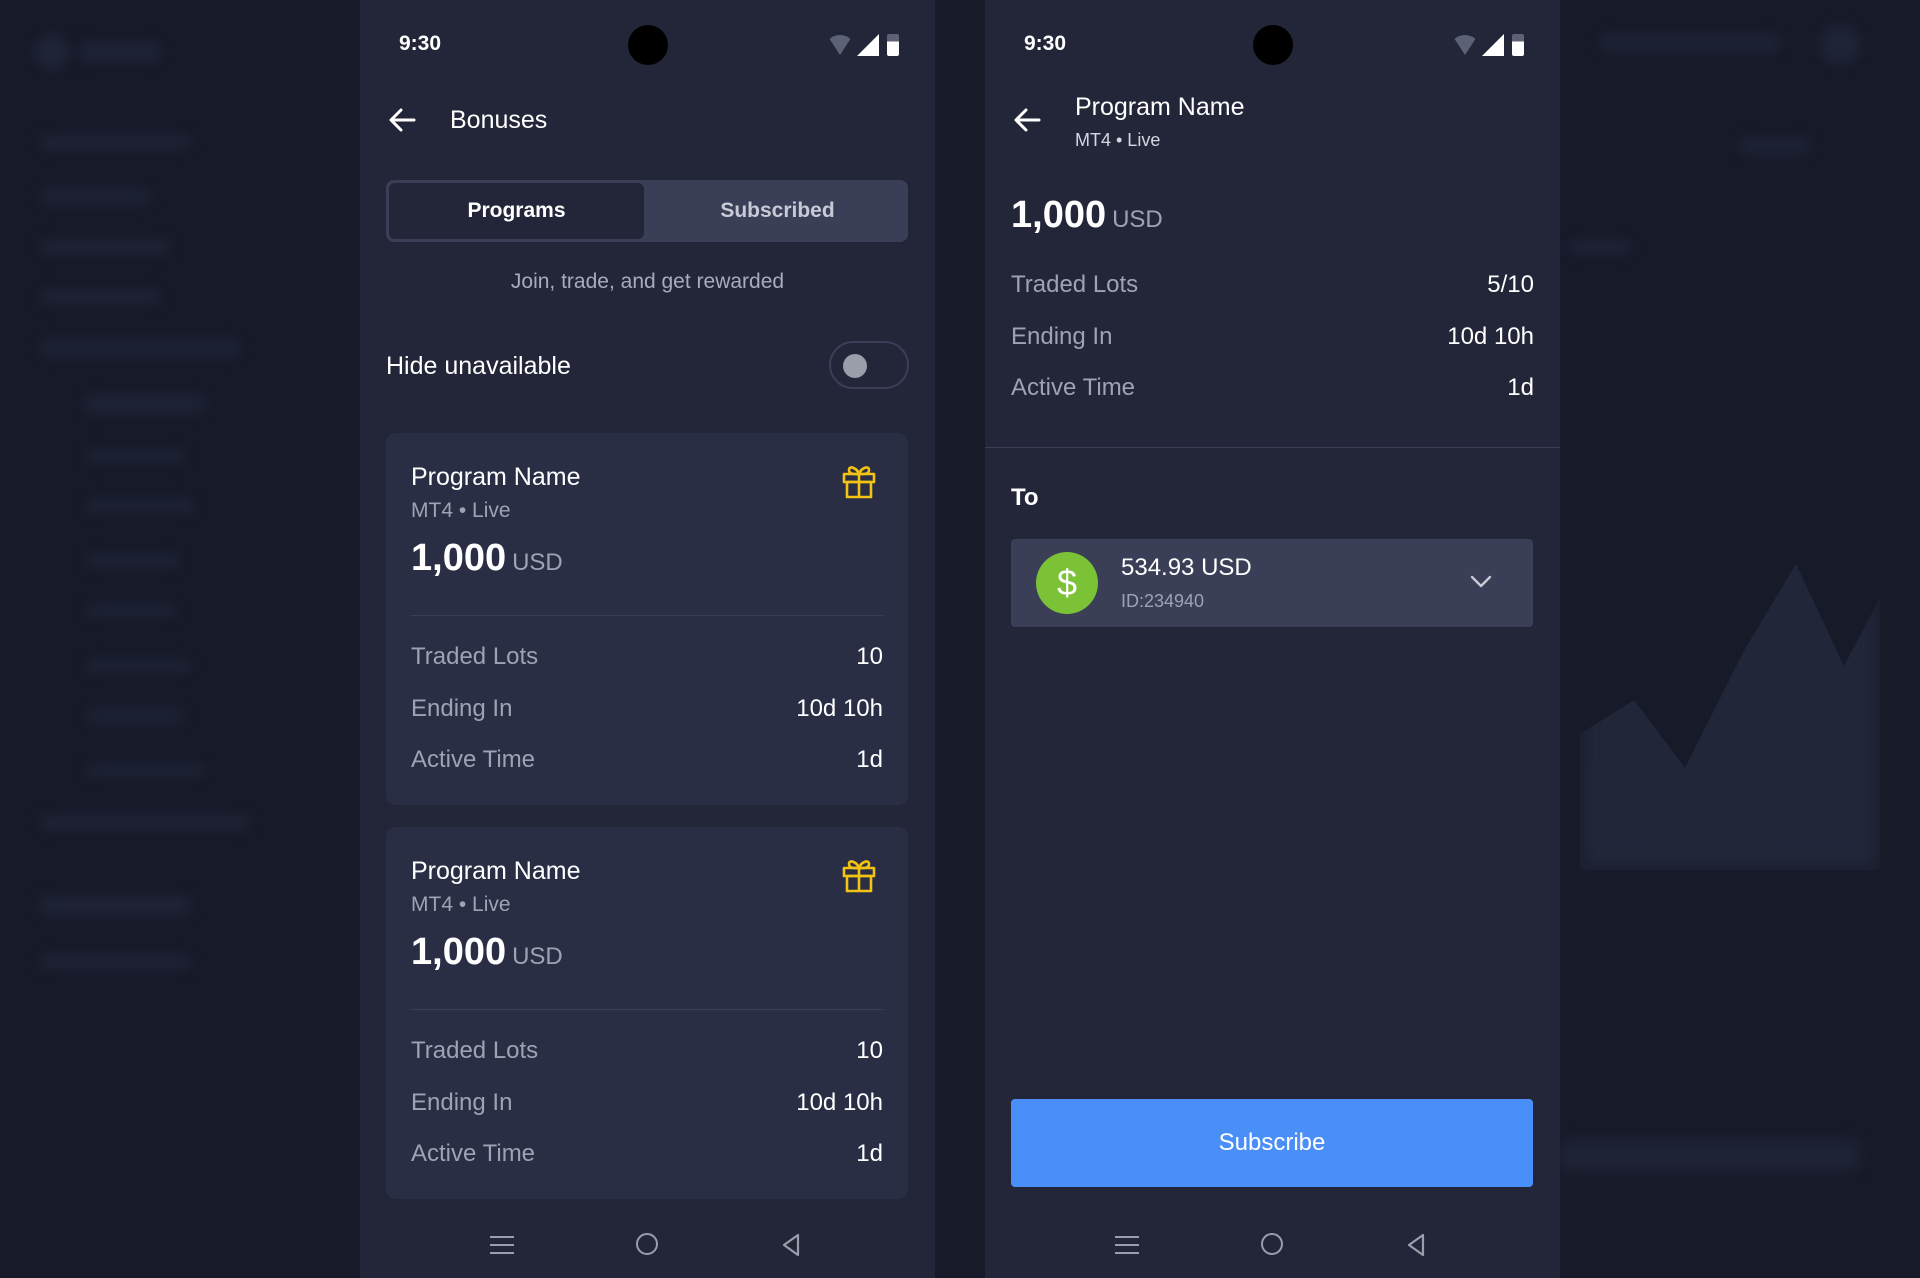  I want to click on page-title: Program Name, so click(1160, 107).